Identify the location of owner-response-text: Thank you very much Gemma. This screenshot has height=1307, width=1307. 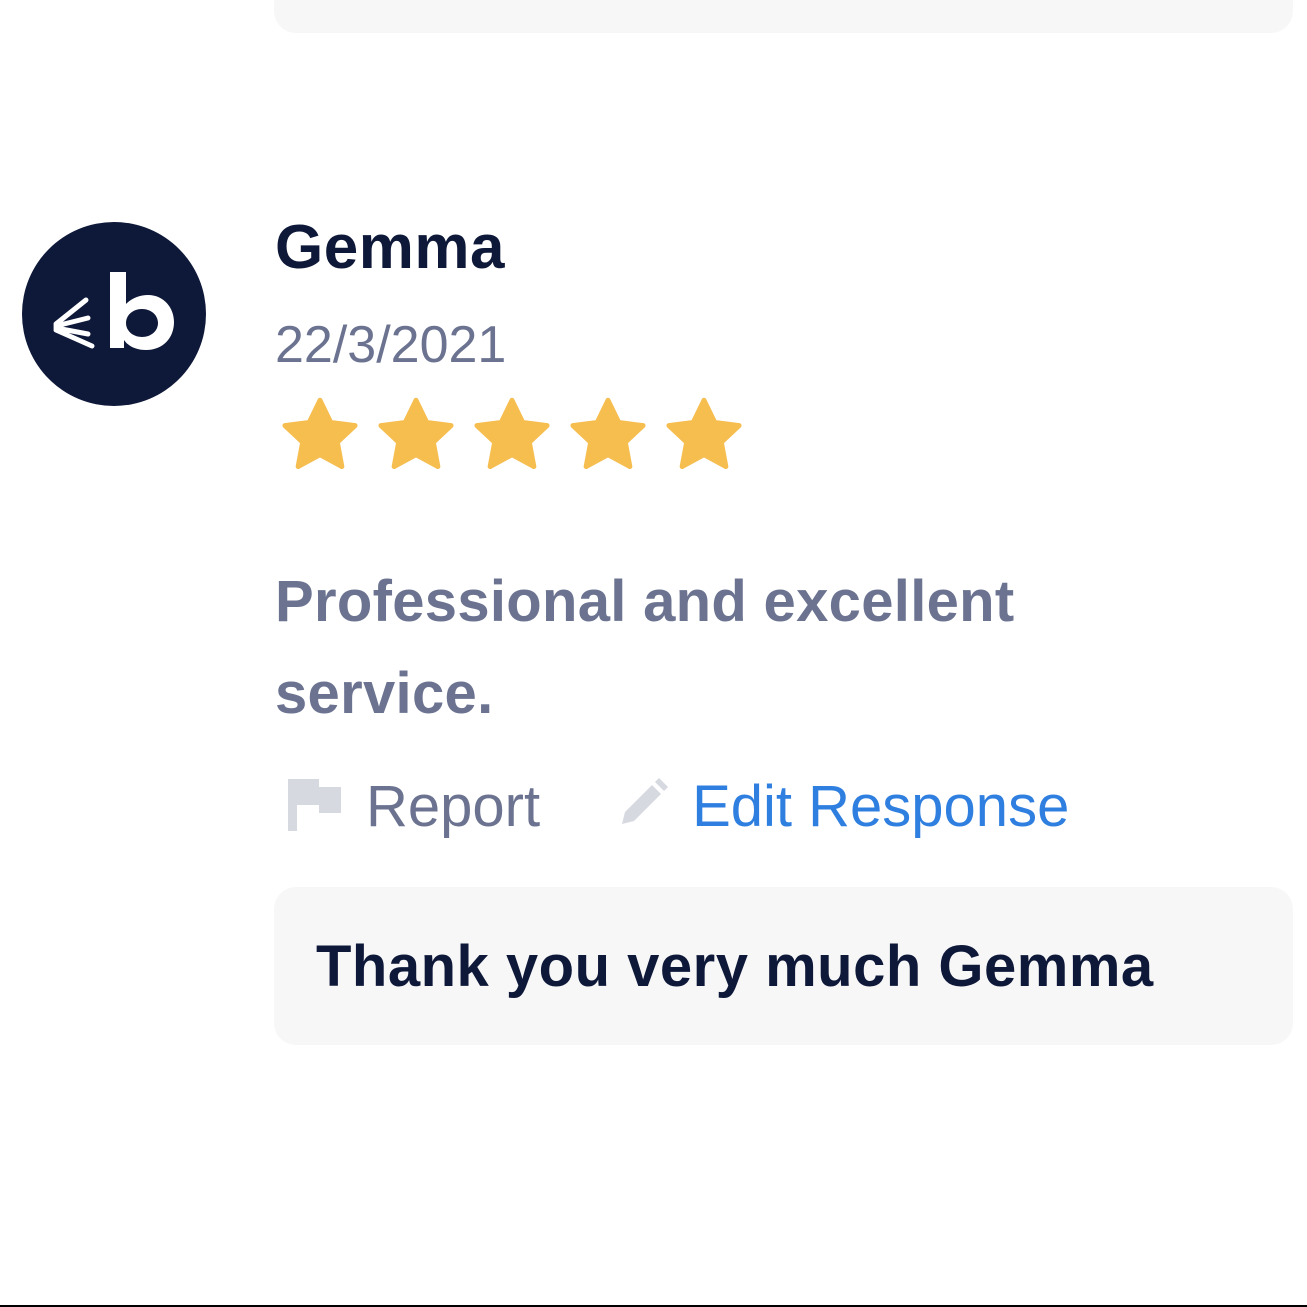
(735, 966).